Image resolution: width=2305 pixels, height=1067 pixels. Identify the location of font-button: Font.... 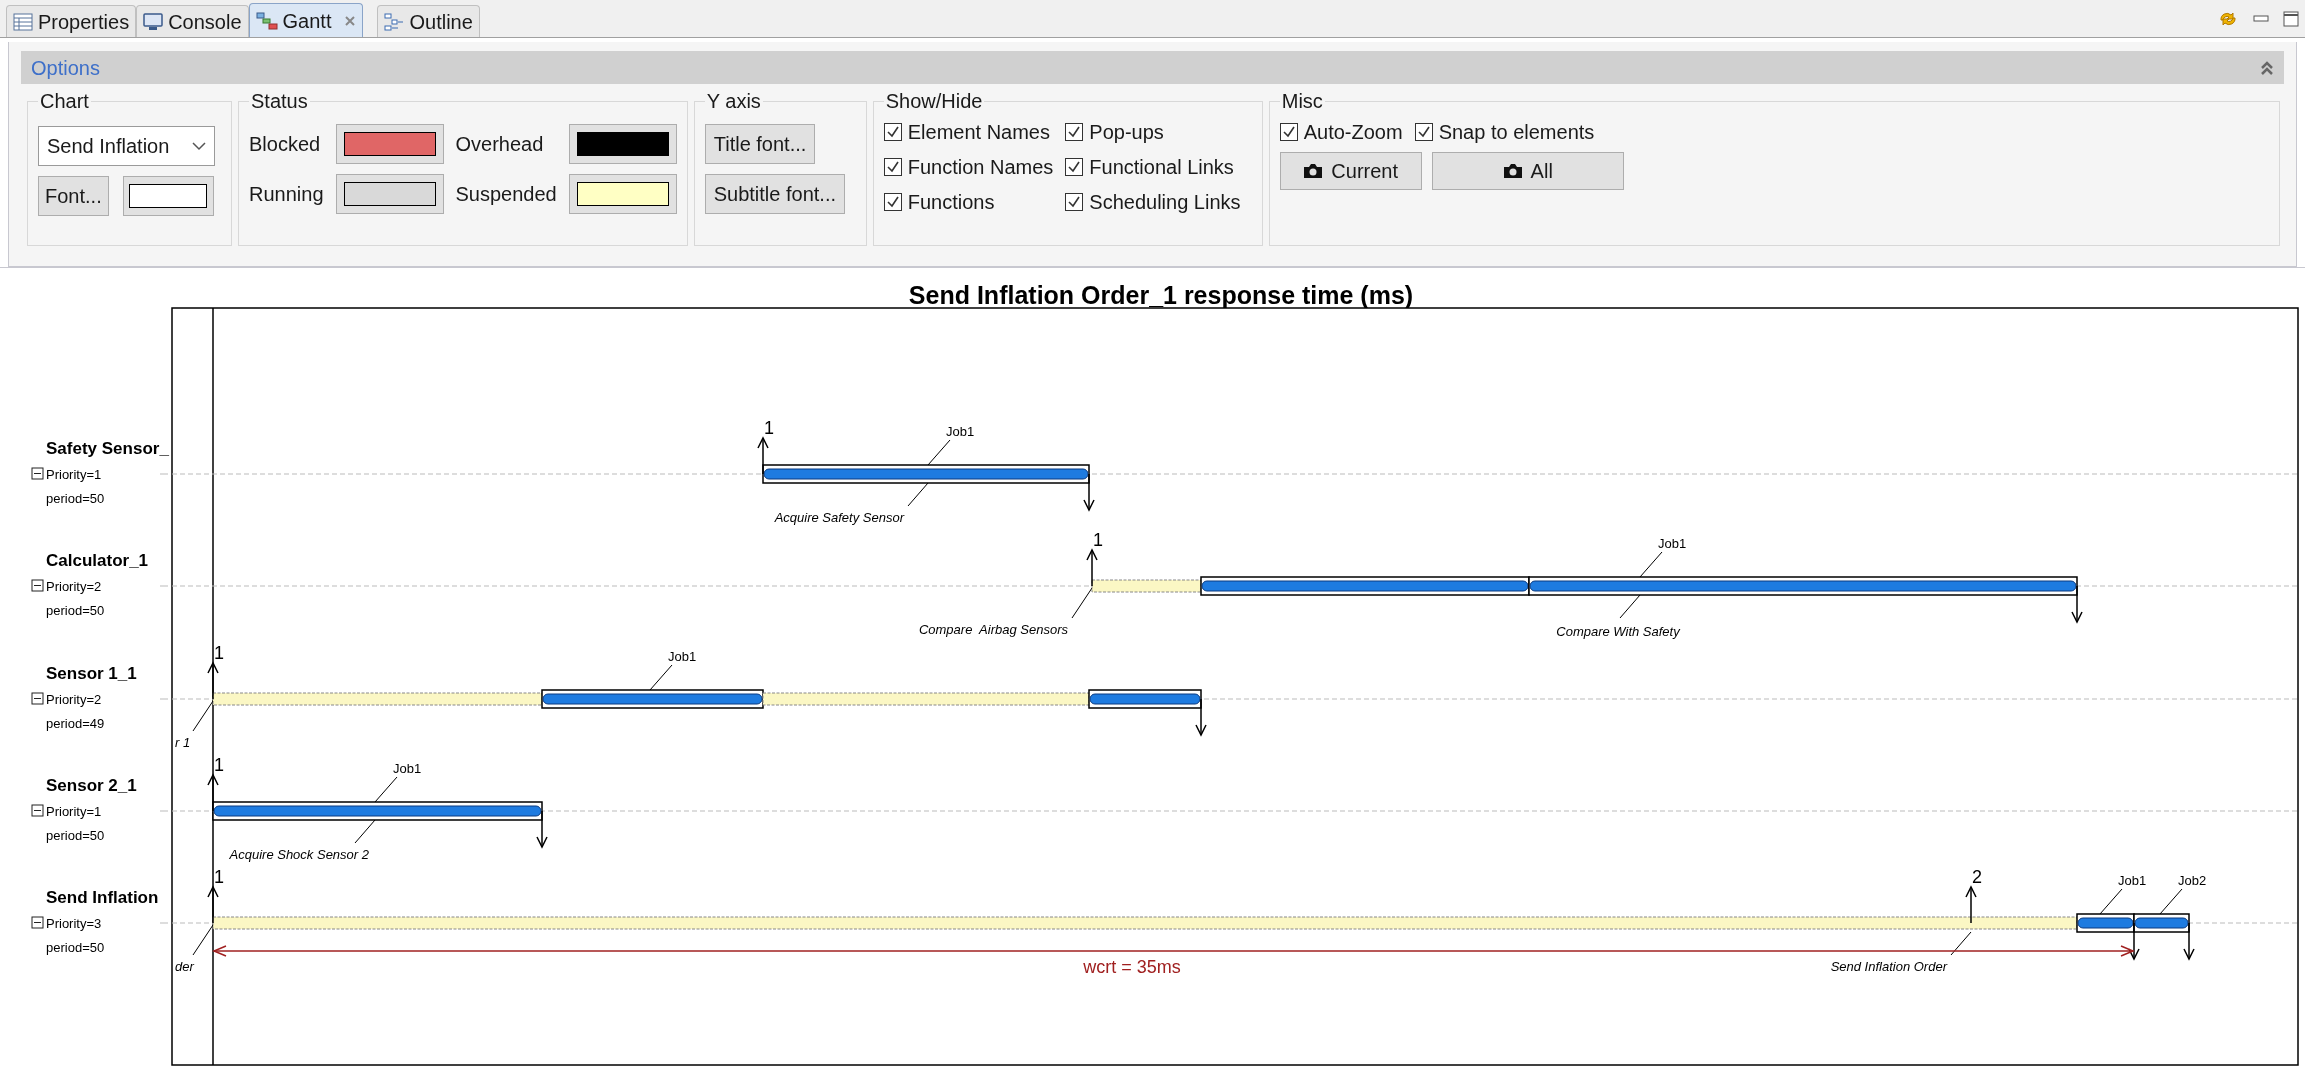
(73, 196).